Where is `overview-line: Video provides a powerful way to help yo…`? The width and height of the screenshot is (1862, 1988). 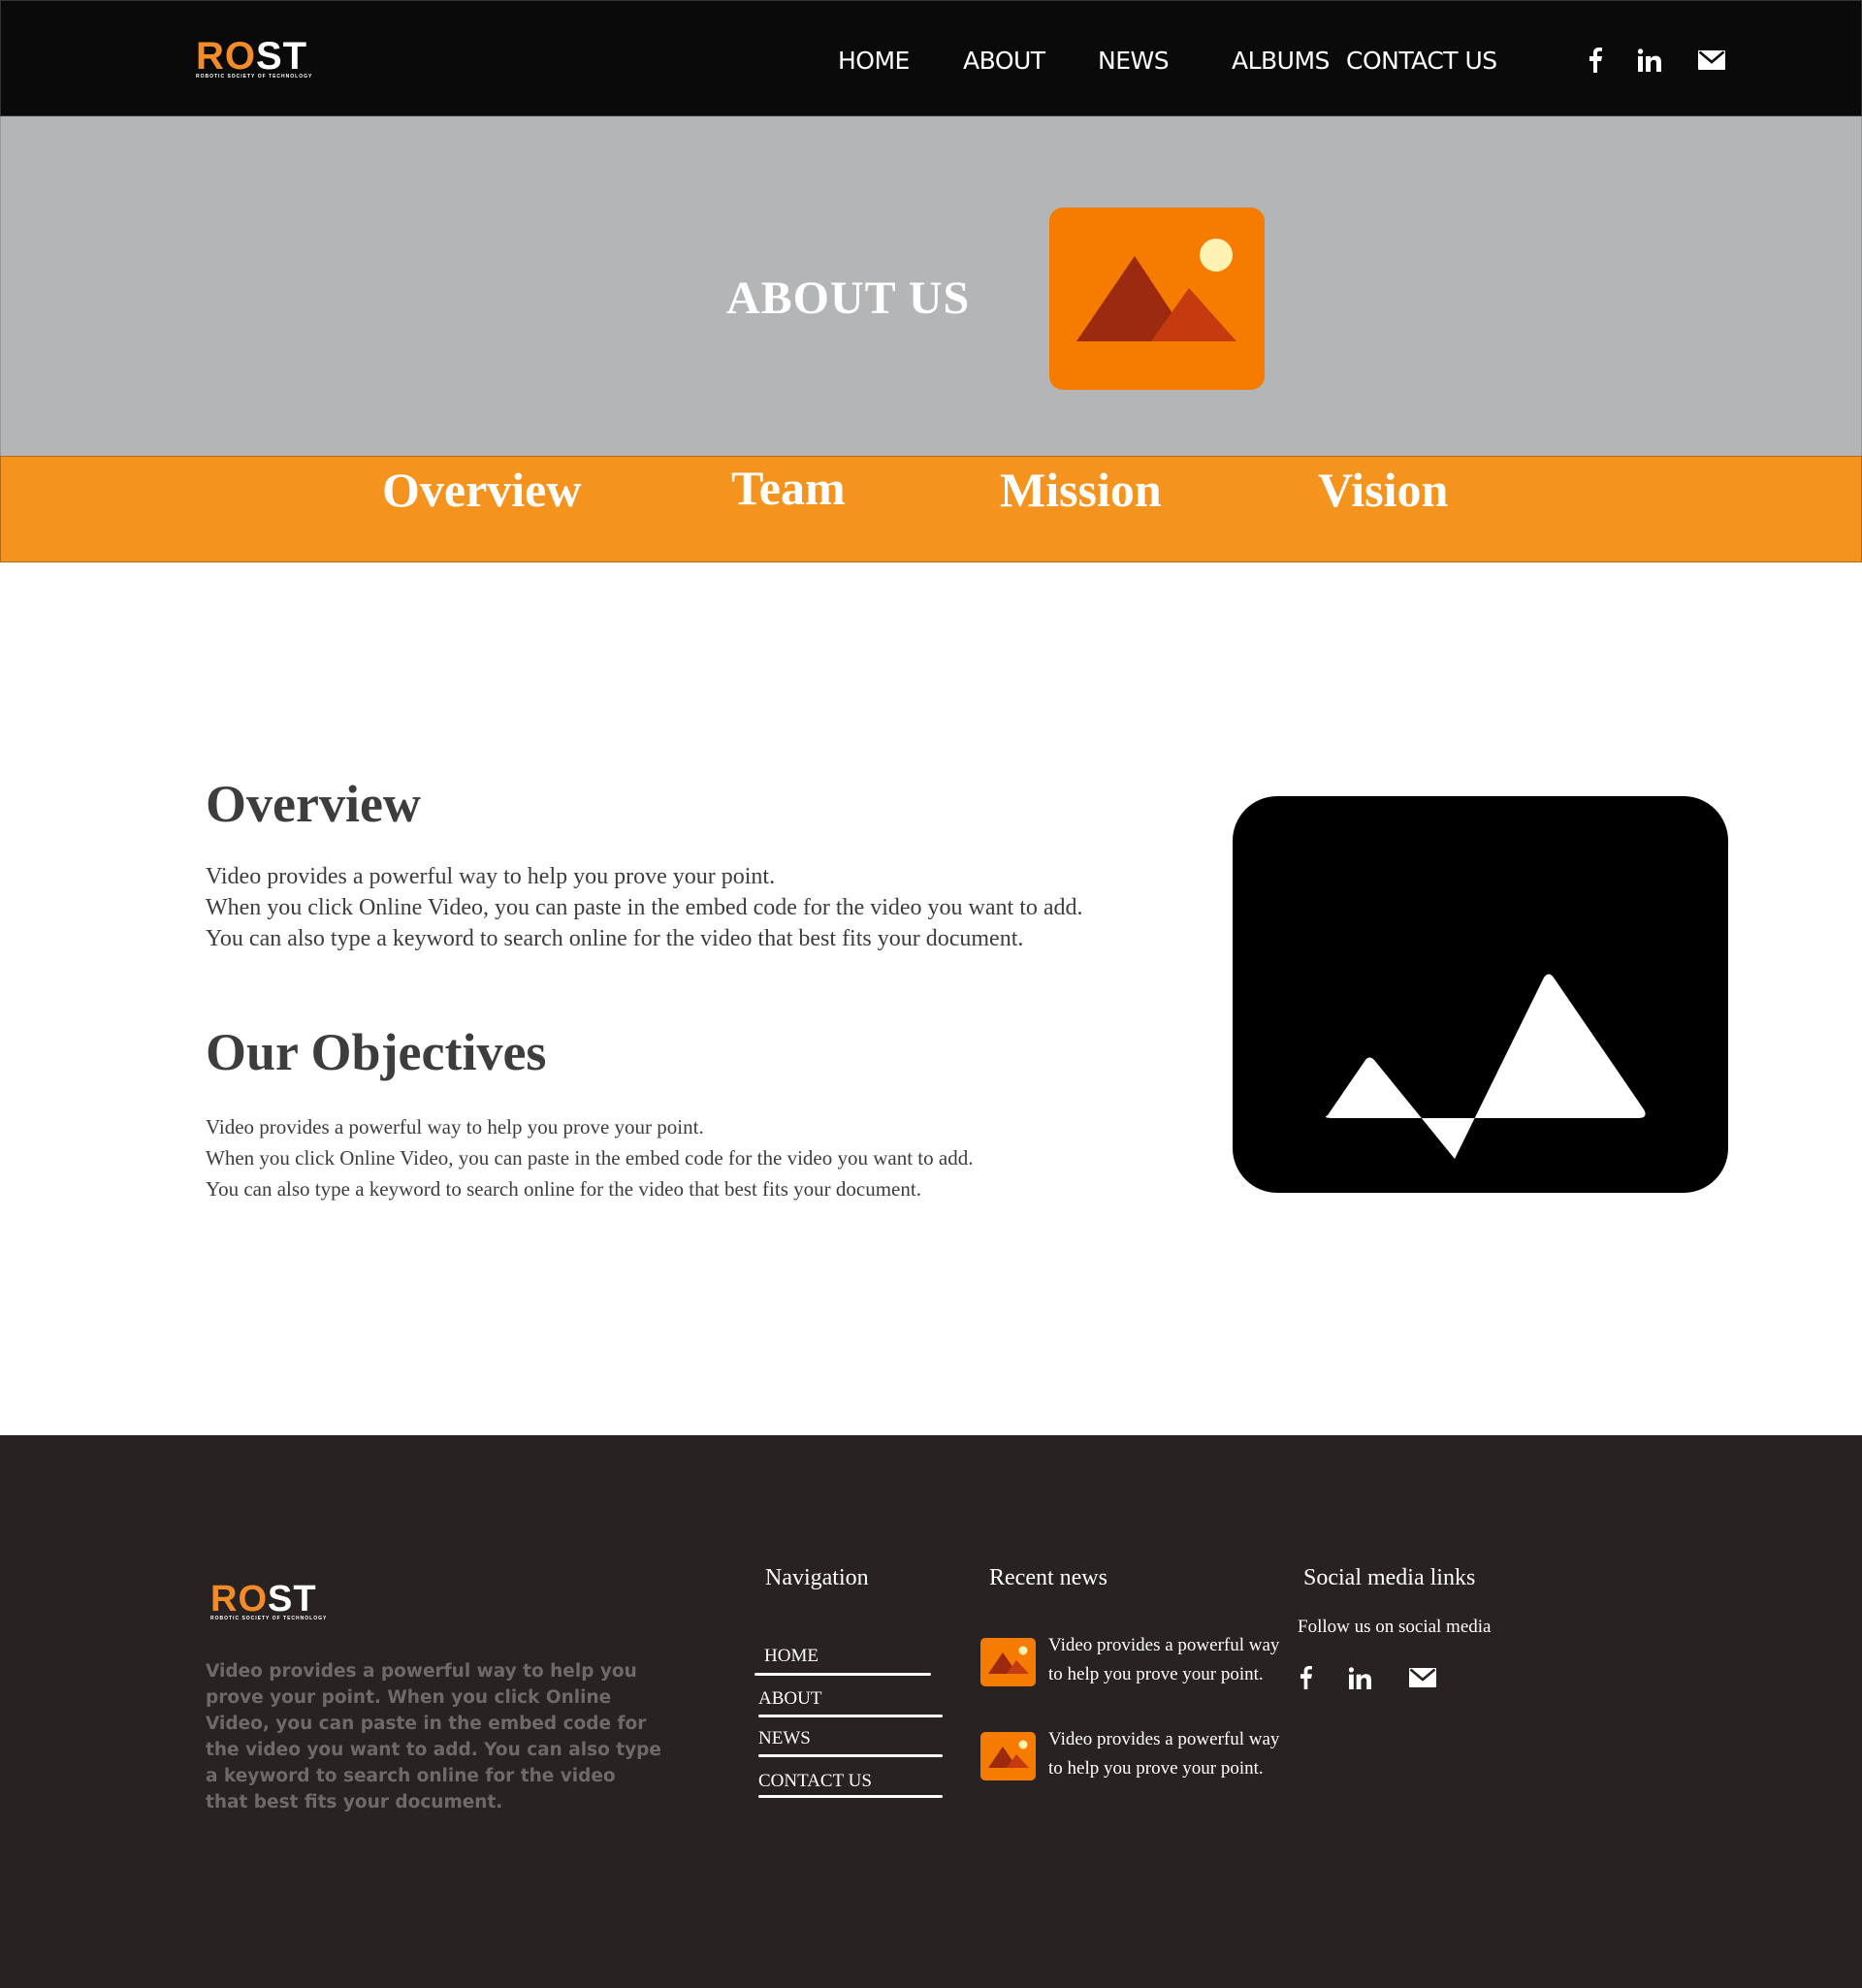
overview-line: Video provides a powerful way to help yo… is located at coordinates (491, 876).